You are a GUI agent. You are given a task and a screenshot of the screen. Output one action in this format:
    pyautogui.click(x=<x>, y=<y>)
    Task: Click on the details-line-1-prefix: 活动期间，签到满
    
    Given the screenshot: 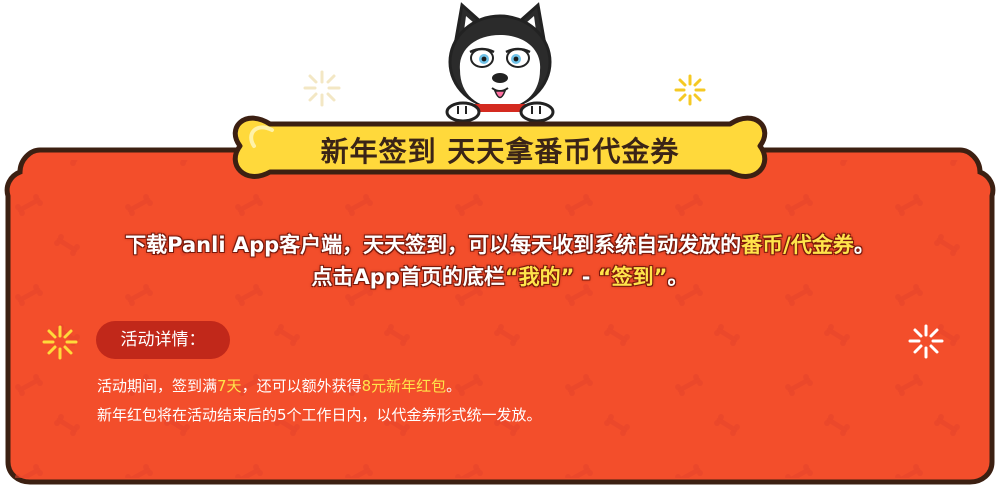 What is the action you would take?
    pyautogui.click(x=157, y=386)
    